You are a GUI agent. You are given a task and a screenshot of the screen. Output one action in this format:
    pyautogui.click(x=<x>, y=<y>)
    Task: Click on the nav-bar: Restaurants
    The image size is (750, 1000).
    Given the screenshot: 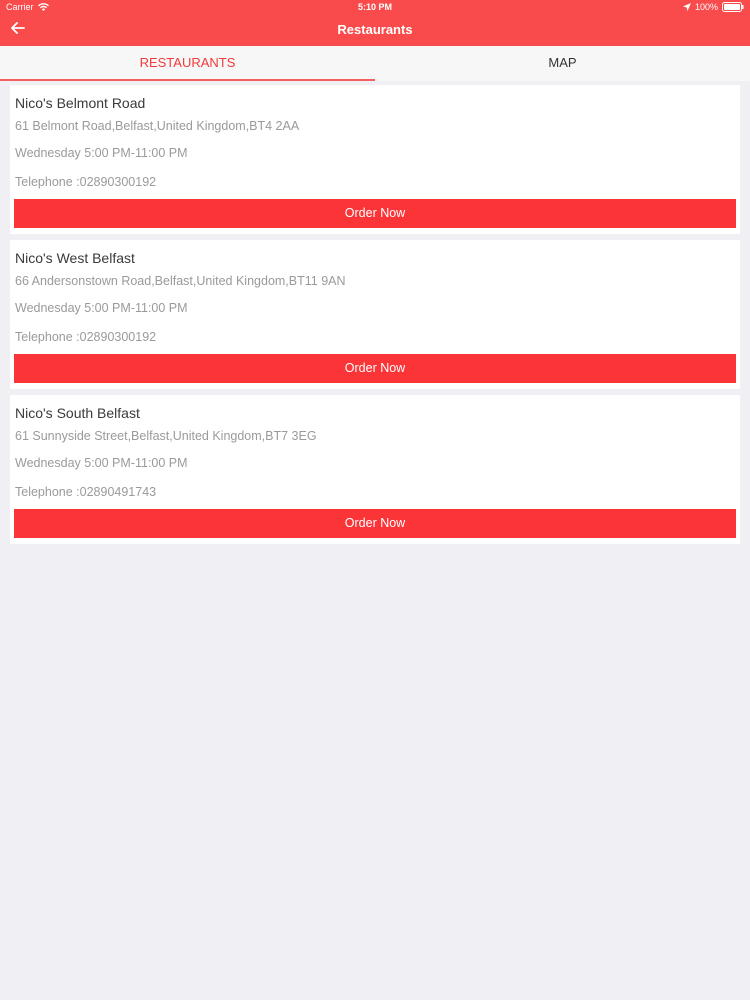 What is the action you would take?
    pyautogui.click(x=375, y=30)
    